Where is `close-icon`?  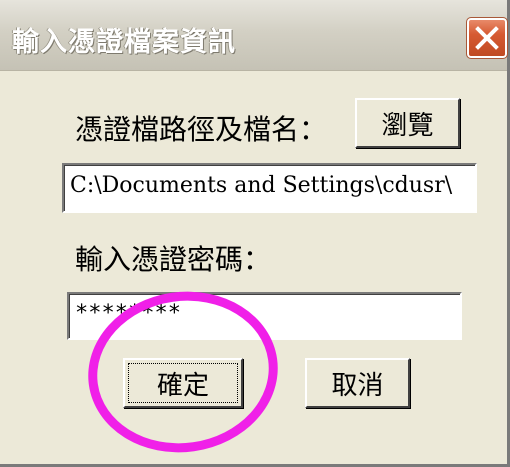 close-icon is located at coordinates (487, 38).